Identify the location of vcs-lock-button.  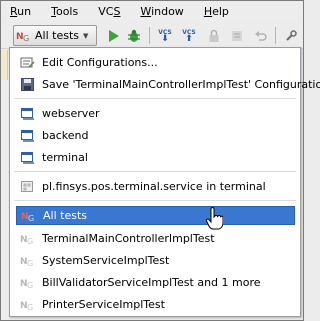
(214, 36).